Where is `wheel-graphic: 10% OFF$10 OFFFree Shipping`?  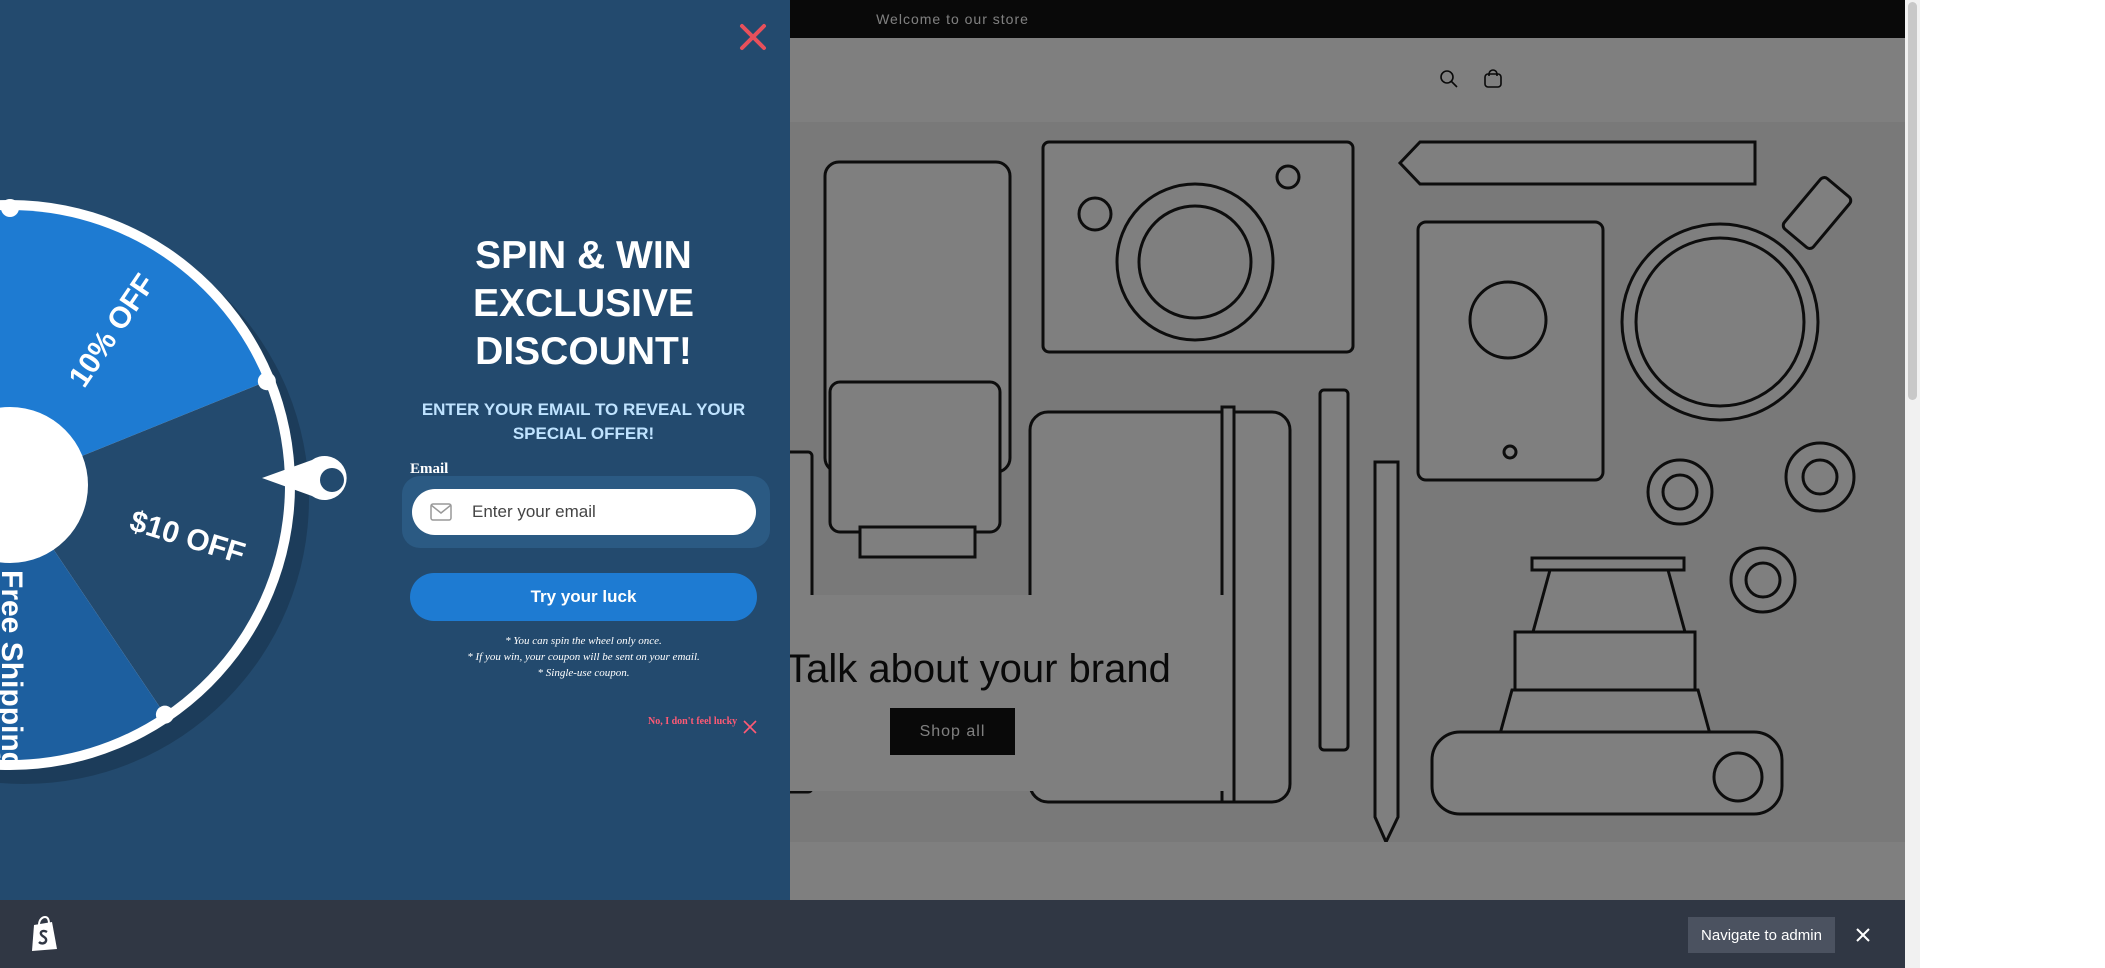
wheel-graphic: 10% OFF$10 OFFFree Shipping is located at coordinates (173, 491).